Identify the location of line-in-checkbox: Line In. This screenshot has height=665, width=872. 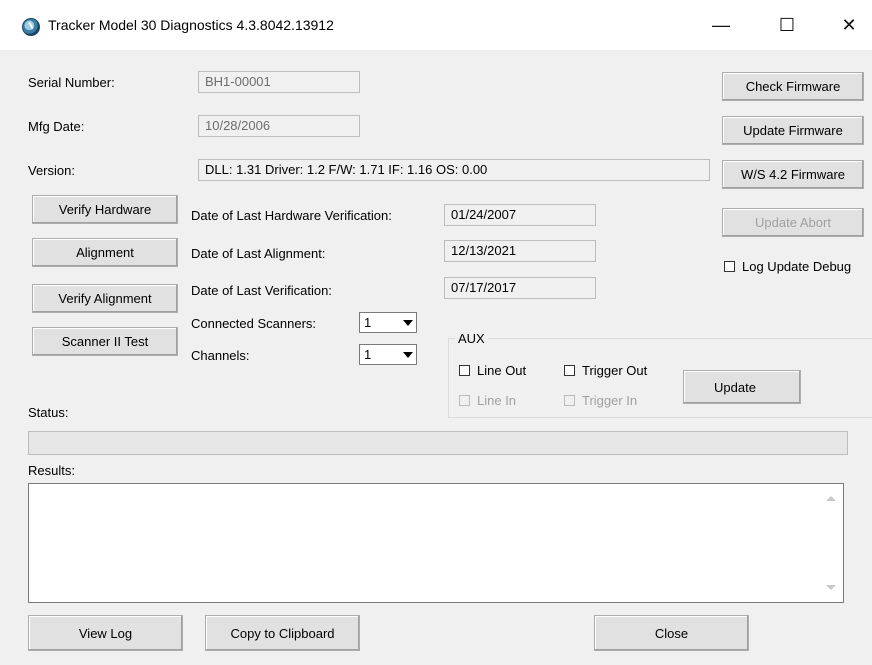
(487, 400).